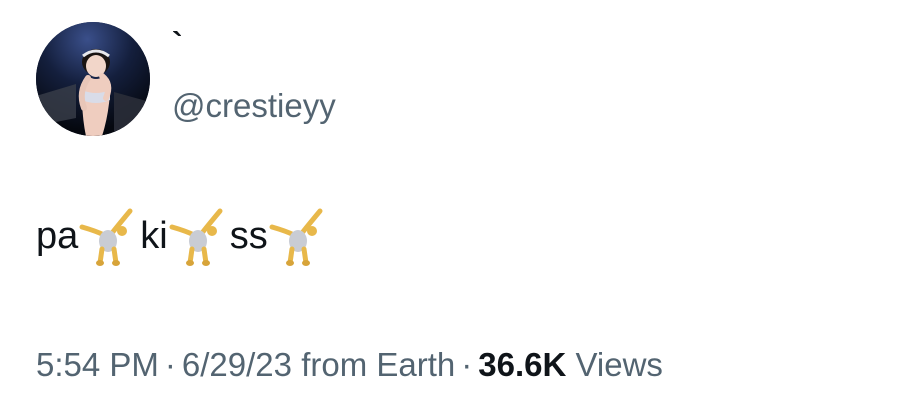 The width and height of the screenshot is (924, 416). I want to click on tweet-source: from Earth, so click(378, 364).